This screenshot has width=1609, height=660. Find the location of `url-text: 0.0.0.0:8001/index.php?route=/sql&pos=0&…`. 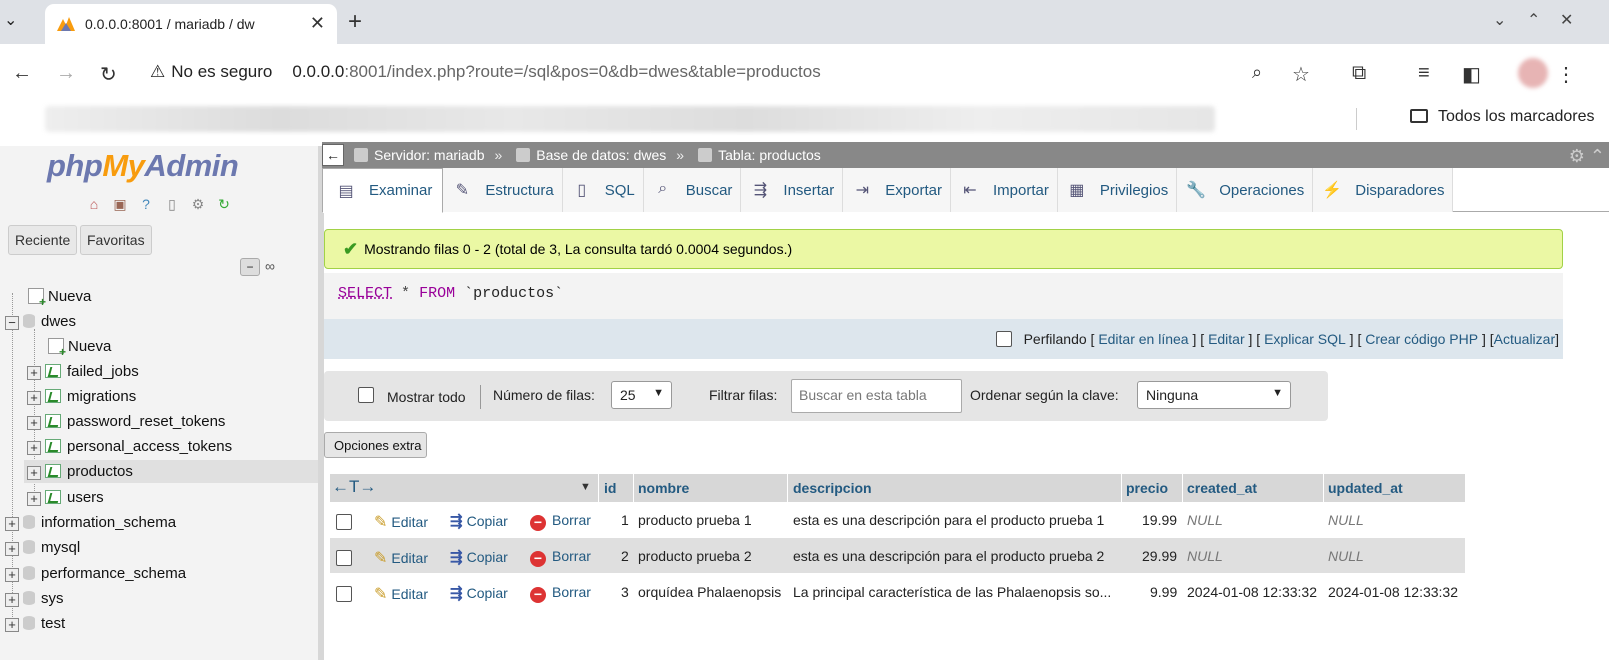

url-text: 0.0.0.0:8001/index.php?route=/sql&pos=0&… is located at coordinates (556, 72).